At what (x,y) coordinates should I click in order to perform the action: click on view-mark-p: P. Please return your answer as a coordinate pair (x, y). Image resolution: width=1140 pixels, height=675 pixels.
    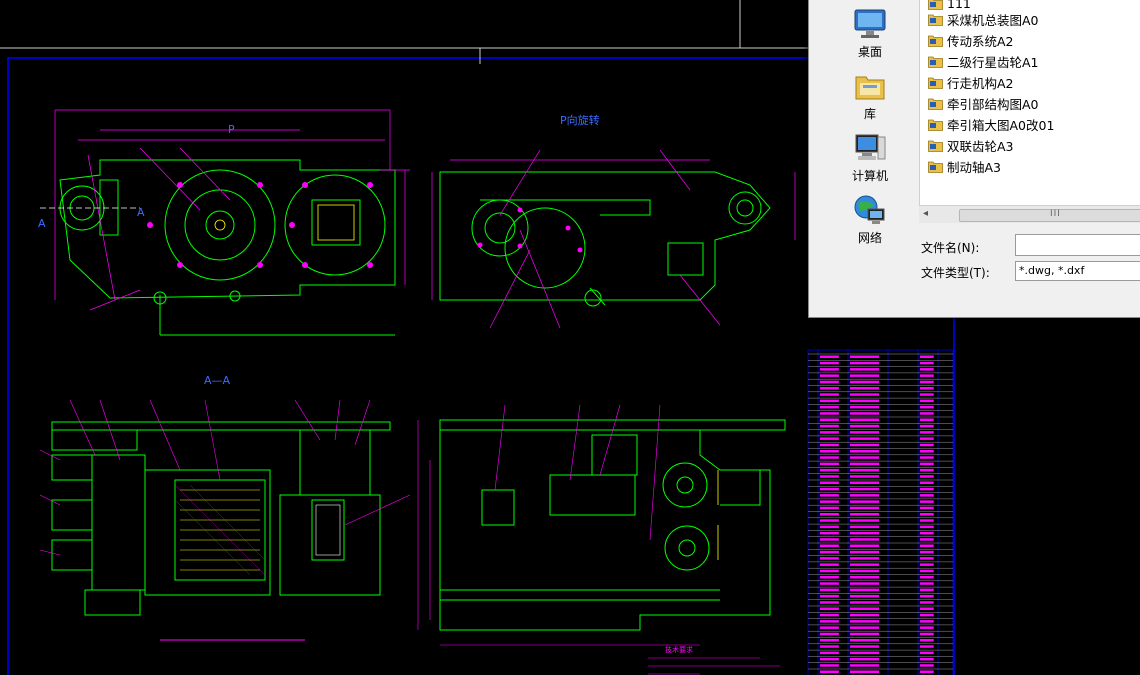
    Looking at the image, I should click on (231, 129).